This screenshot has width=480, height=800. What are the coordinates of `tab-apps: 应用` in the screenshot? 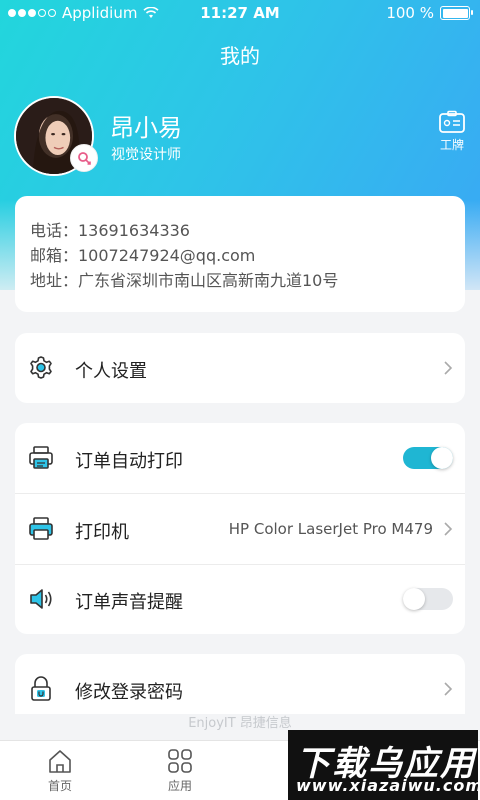 It's located at (180, 770).